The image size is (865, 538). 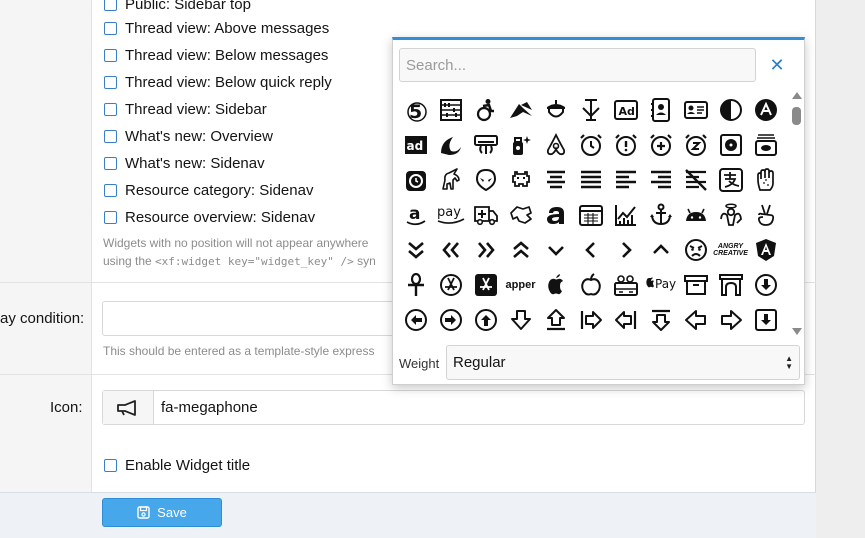 What do you see at coordinates (577, 65) in the screenshot?
I see `icon-search-input` at bounding box center [577, 65].